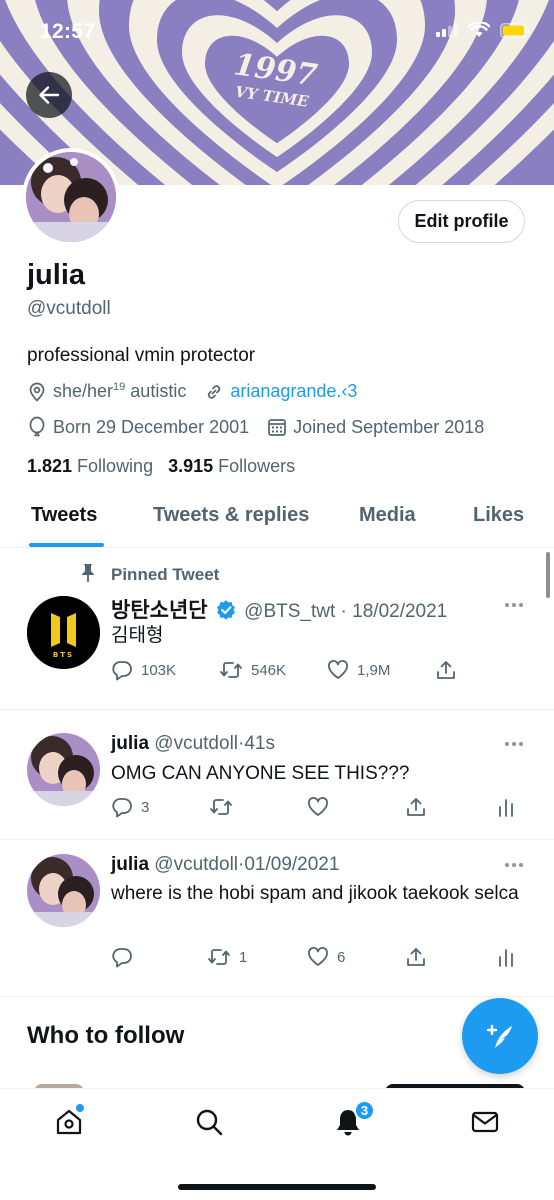 Image resolution: width=554 pixels, height=1200 pixels. I want to click on like-button: 1,9M, so click(358, 670).